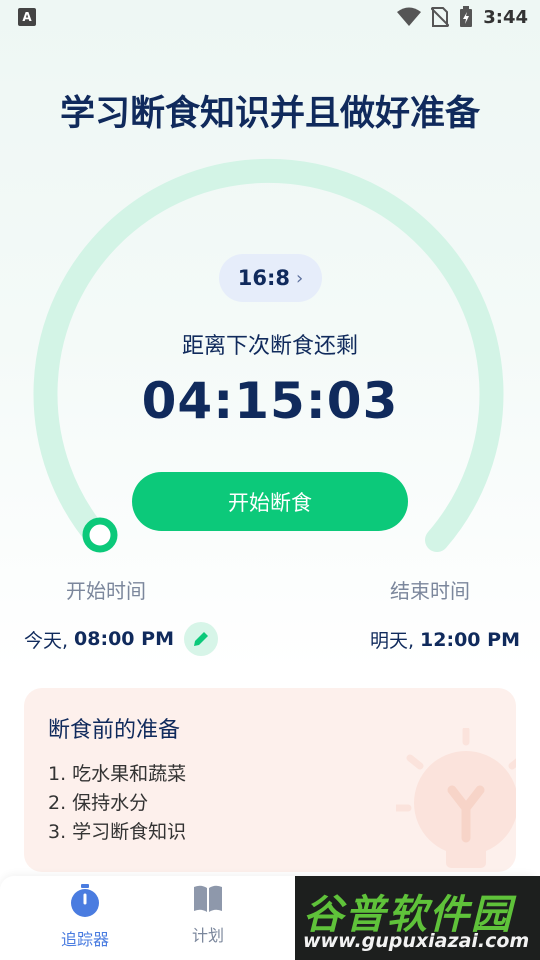 The height and width of the screenshot is (960, 540). What do you see at coordinates (264, 278) in the screenshot?
I see `plan-label: 16:8` at bounding box center [264, 278].